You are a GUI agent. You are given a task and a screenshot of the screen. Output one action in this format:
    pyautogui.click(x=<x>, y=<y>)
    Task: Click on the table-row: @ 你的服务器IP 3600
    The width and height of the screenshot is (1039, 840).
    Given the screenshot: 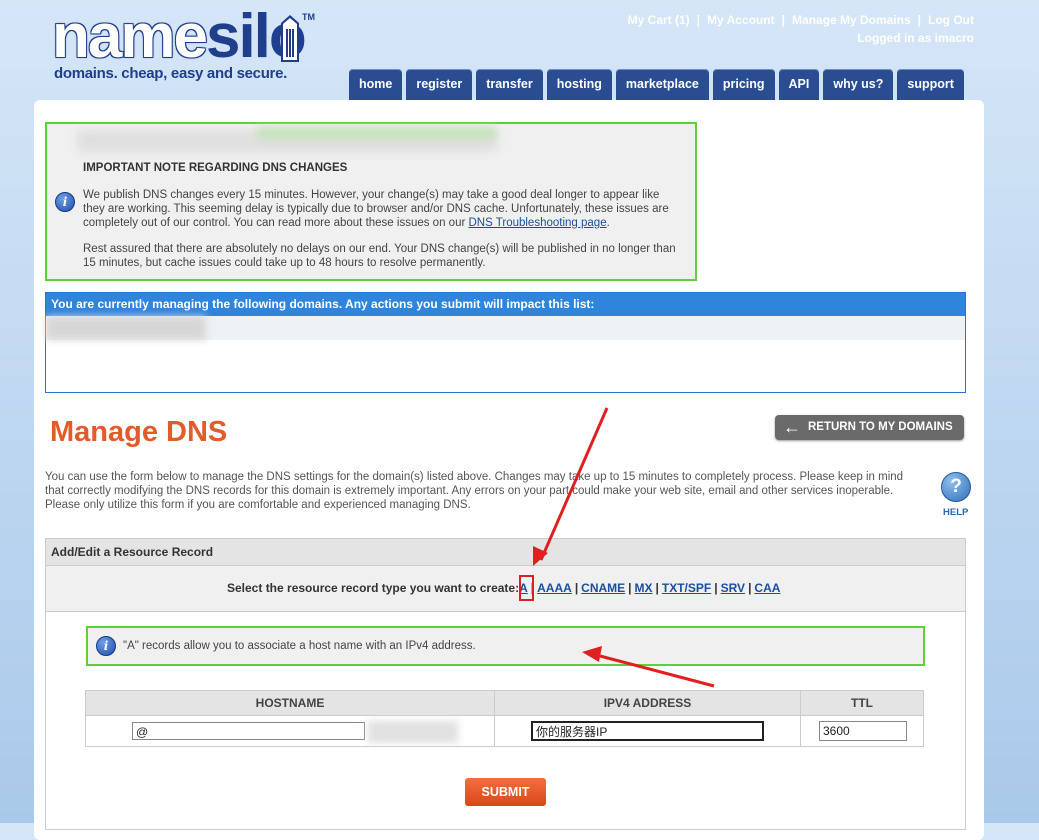 What is the action you would take?
    pyautogui.click(x=504, y=731)
    